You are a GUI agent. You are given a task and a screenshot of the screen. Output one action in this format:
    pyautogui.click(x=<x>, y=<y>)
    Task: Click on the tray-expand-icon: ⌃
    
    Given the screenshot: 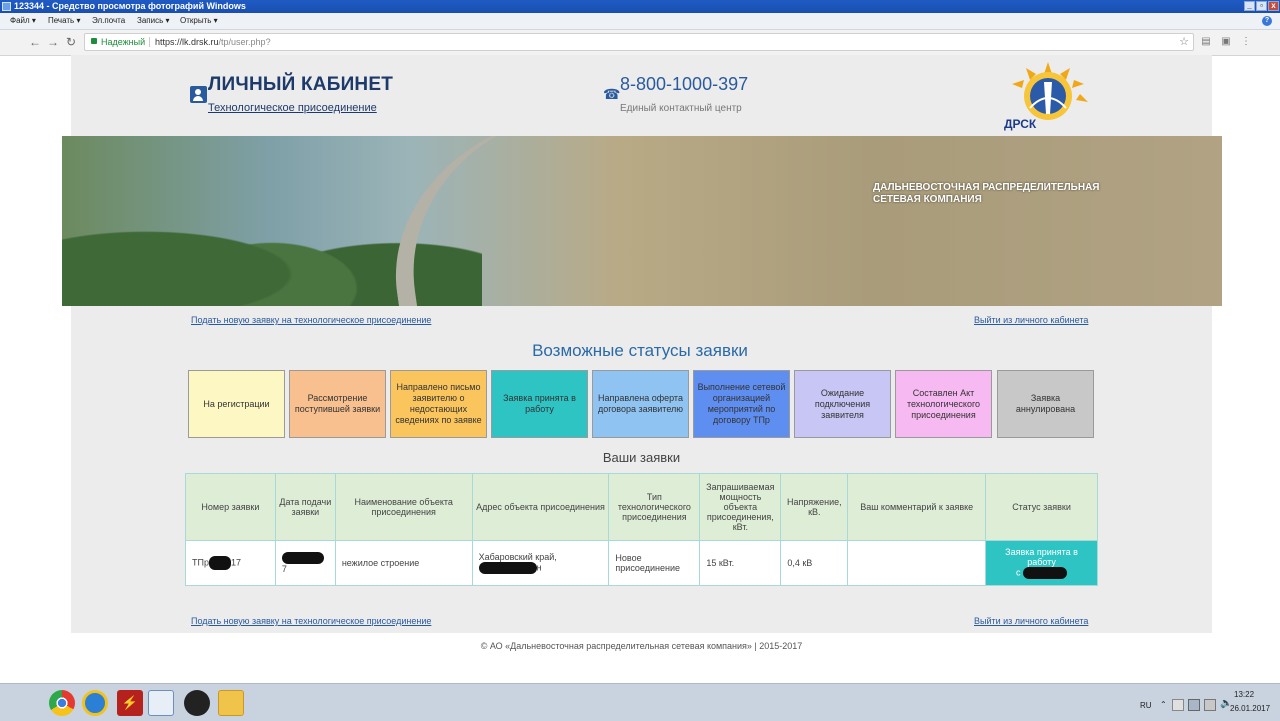 What is the action you would take?
    pyautogui.click(x=1163, y=704)
    